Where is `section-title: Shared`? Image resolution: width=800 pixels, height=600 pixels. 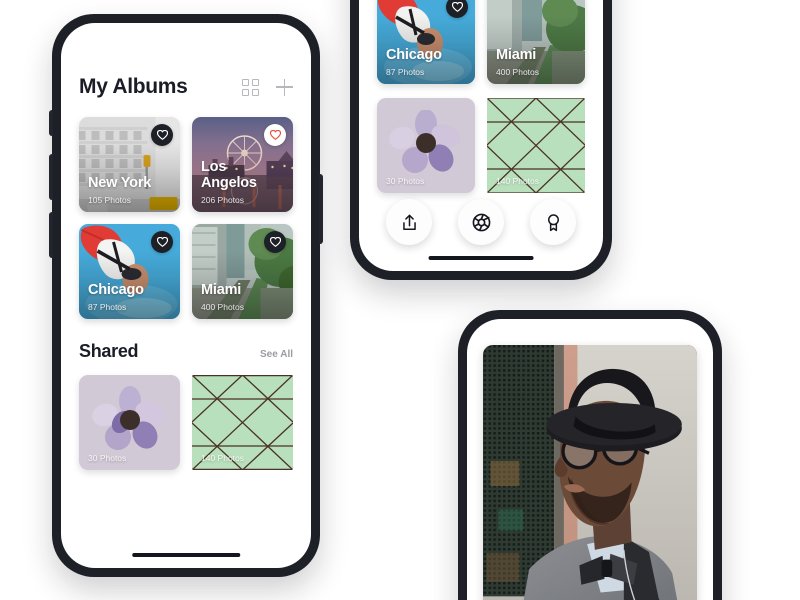 section-title: Shared is located at coordinates (109, 351).